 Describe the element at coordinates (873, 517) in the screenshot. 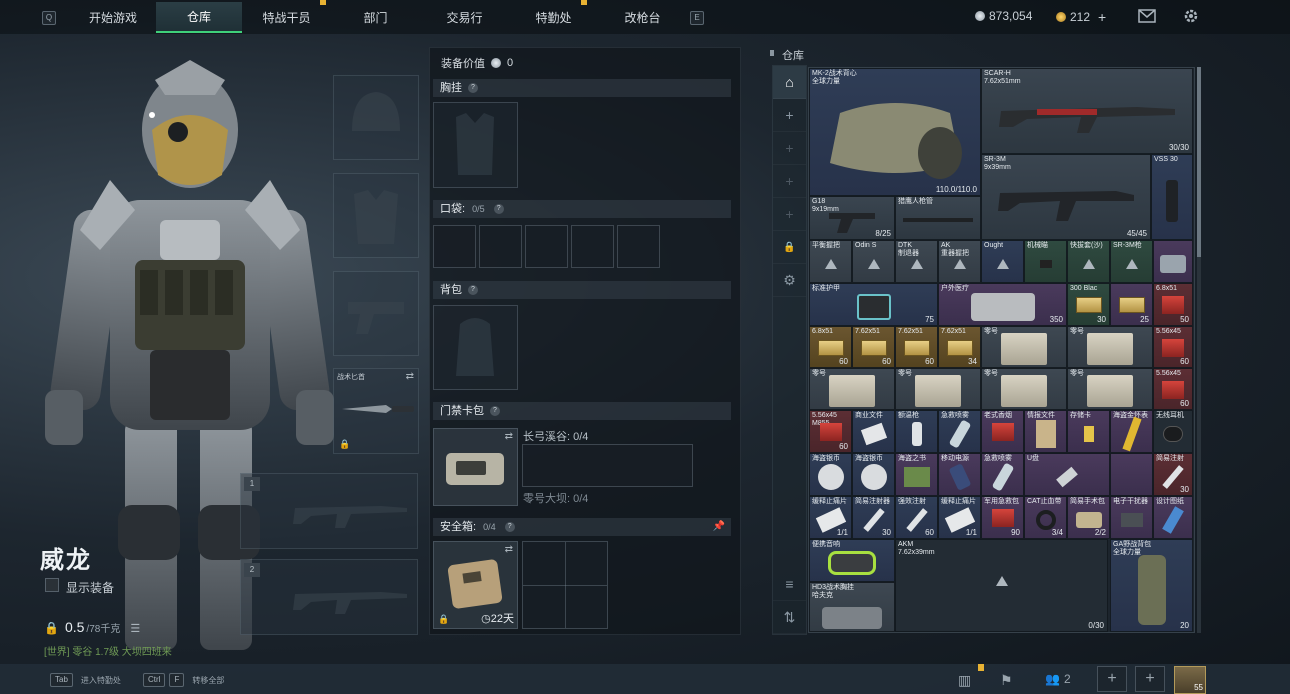

I see `warehouse-item: 简易注射器 30` at that location.